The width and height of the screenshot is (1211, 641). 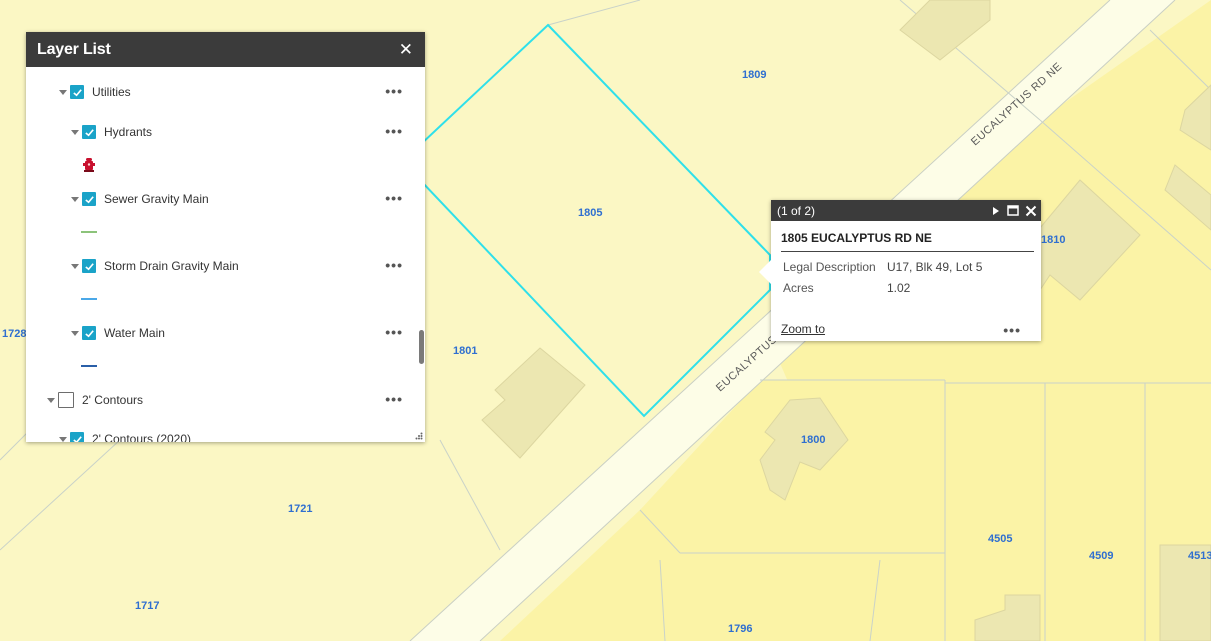 What do you see at coordinates (171, 266) in the screenshot?
I see `layer-label: Storm Drain Gravity Main` at bounding box center [171, 266].